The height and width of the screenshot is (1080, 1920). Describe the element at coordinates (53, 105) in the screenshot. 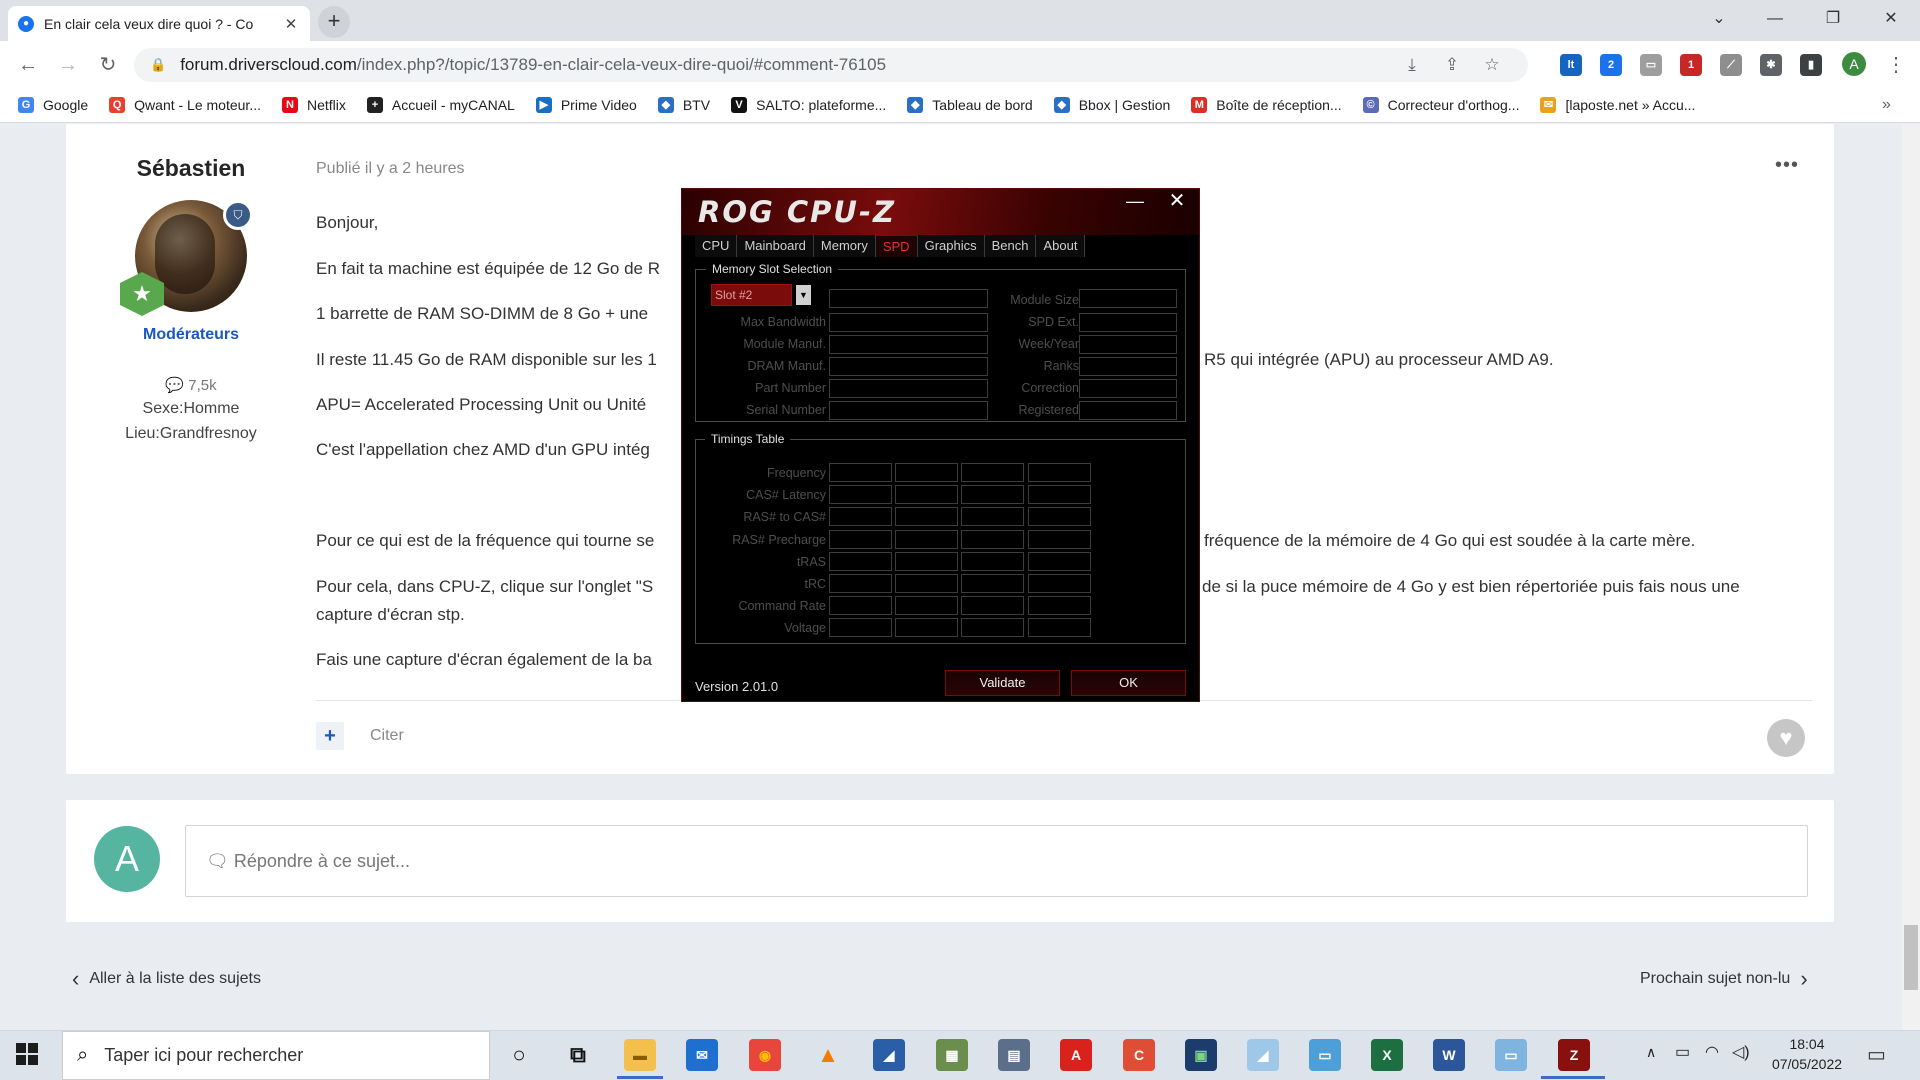

I see `bookmark-item: G Google` at that location.